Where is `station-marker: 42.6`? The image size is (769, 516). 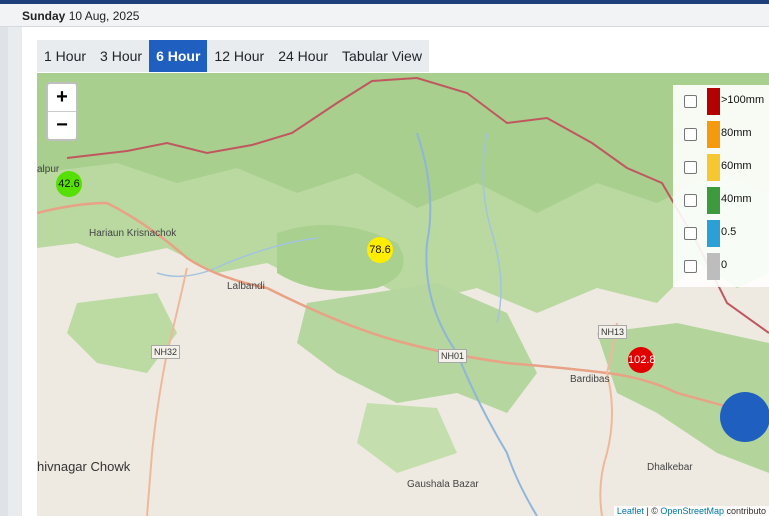 station-marker: 42.6 is located at coordinates (69, 184).